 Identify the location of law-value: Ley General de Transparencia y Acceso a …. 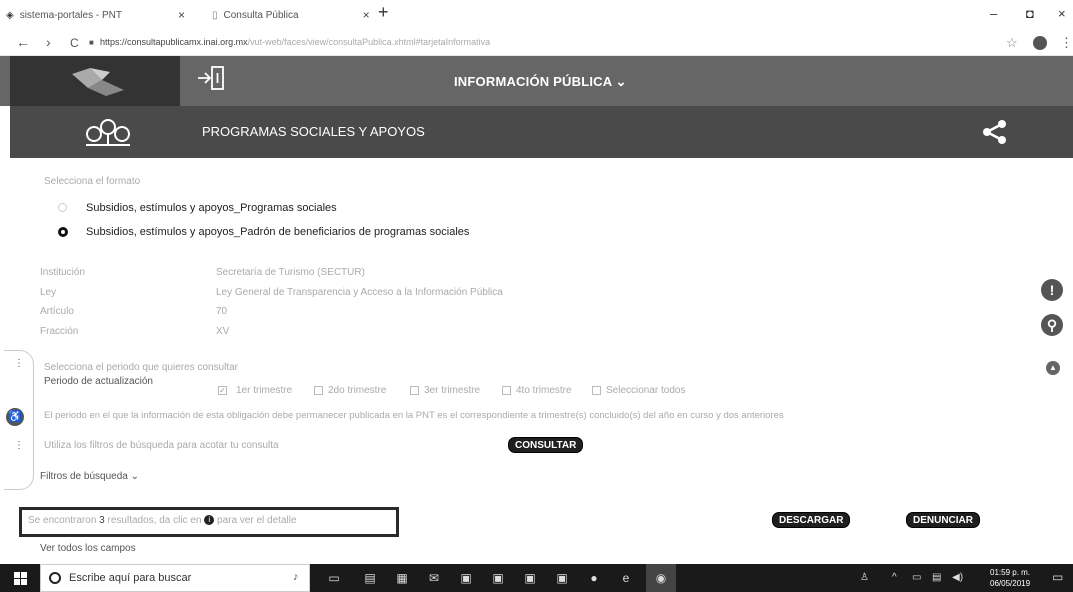
(359, 292).